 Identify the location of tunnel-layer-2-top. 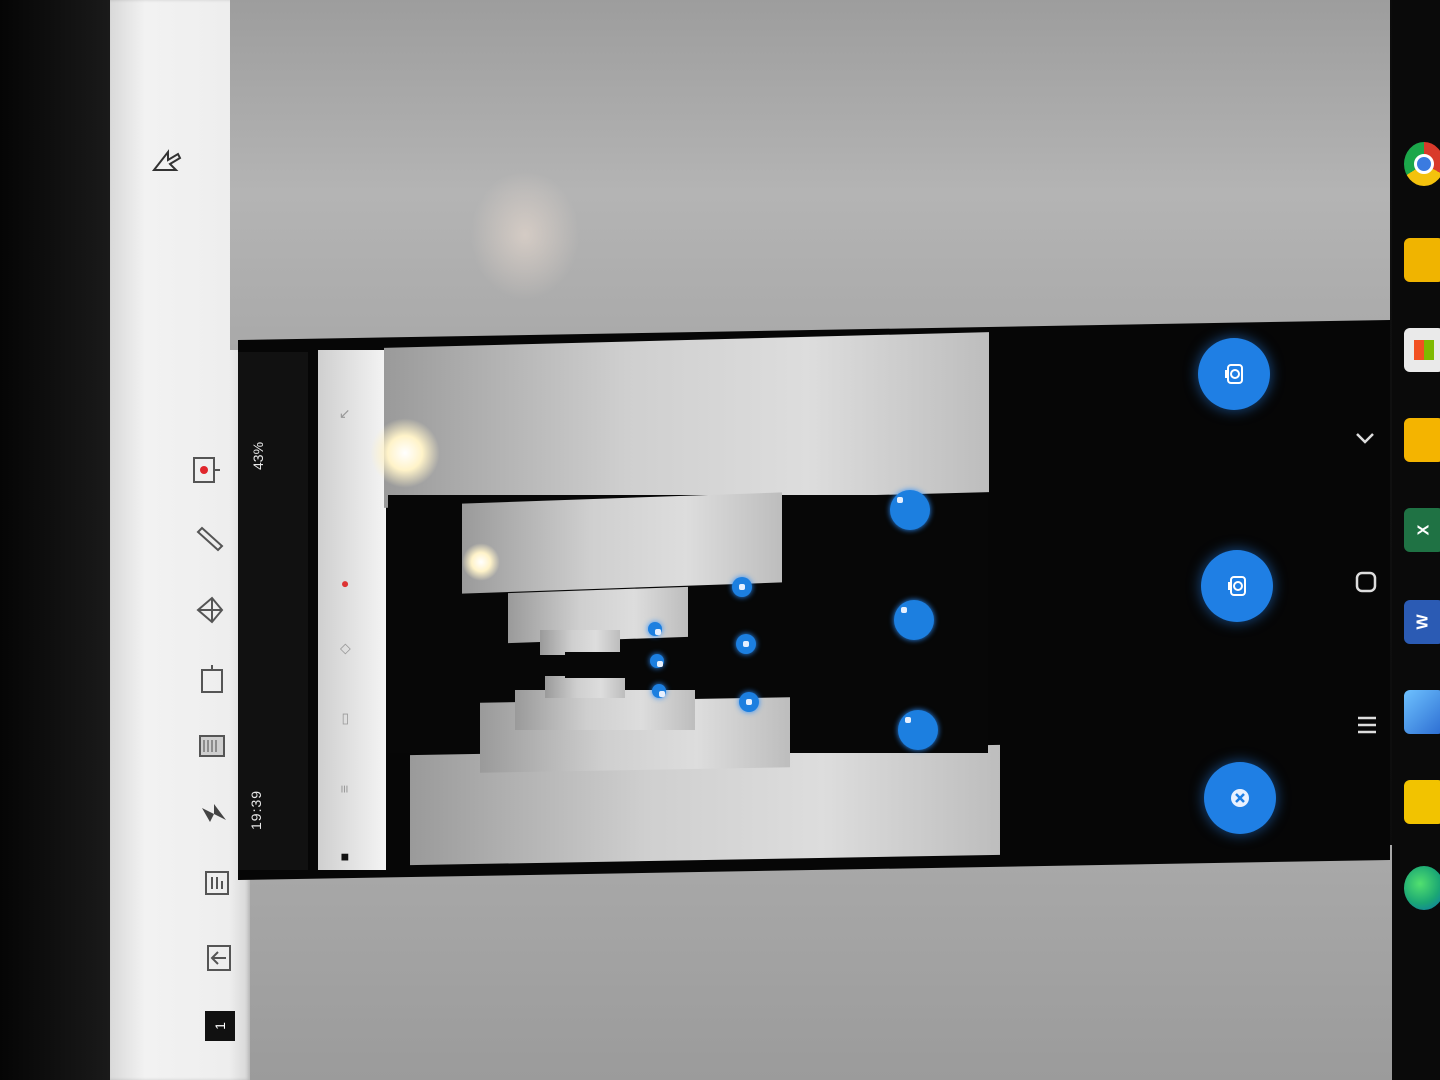
(622, 543).